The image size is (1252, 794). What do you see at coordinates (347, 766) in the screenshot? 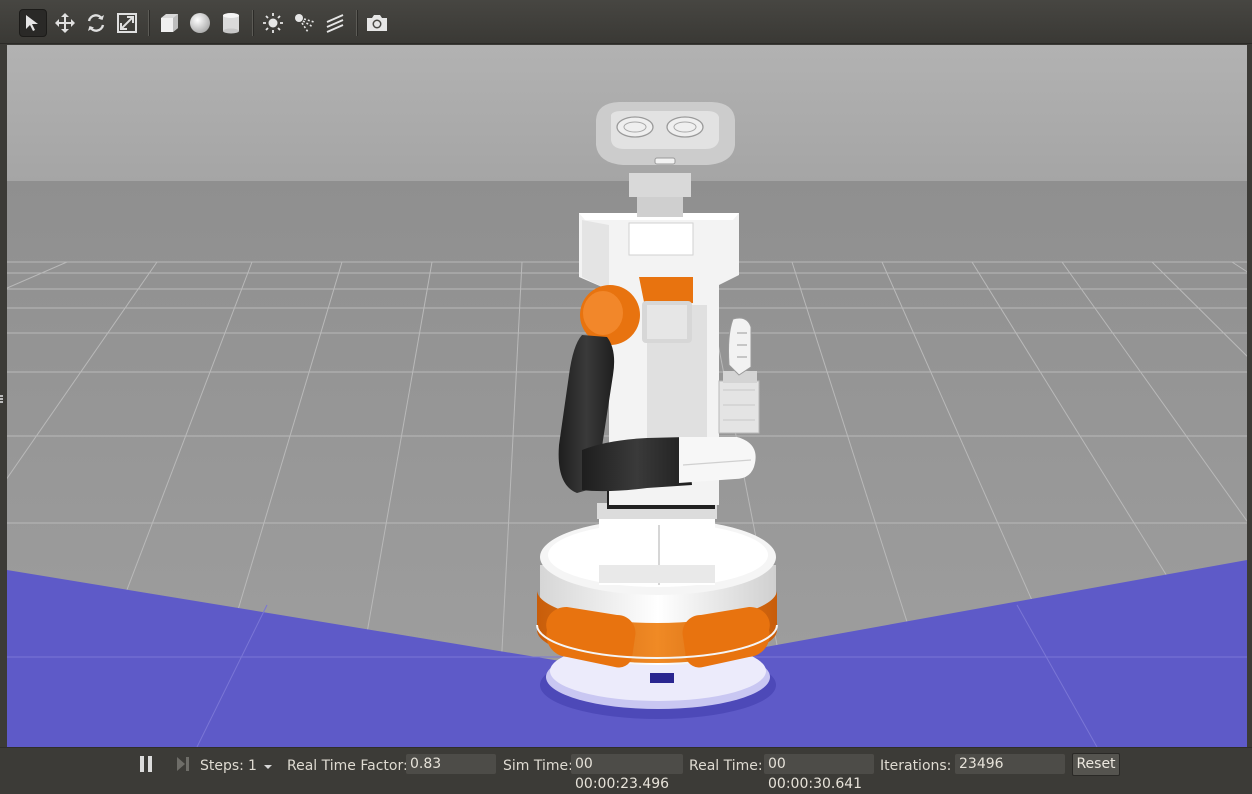
I see `real-time-factor-label: Real Time Factor:` at bounding box center [347, 766].